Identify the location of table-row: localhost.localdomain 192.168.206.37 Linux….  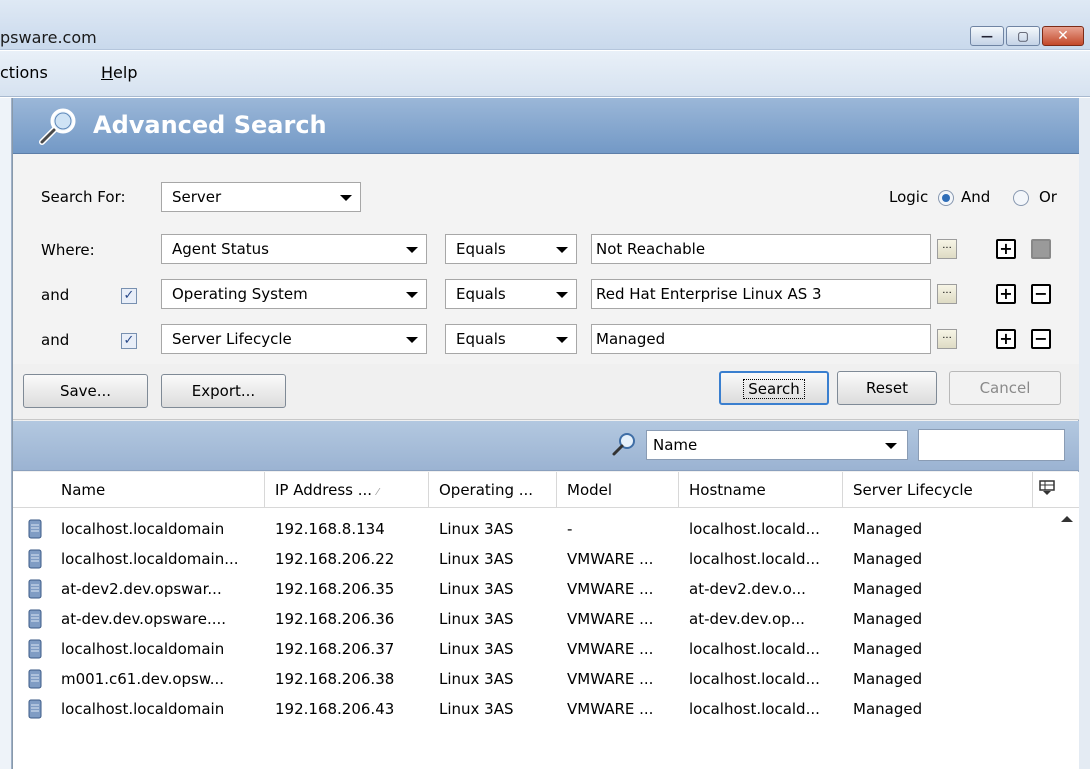
(533, 649).